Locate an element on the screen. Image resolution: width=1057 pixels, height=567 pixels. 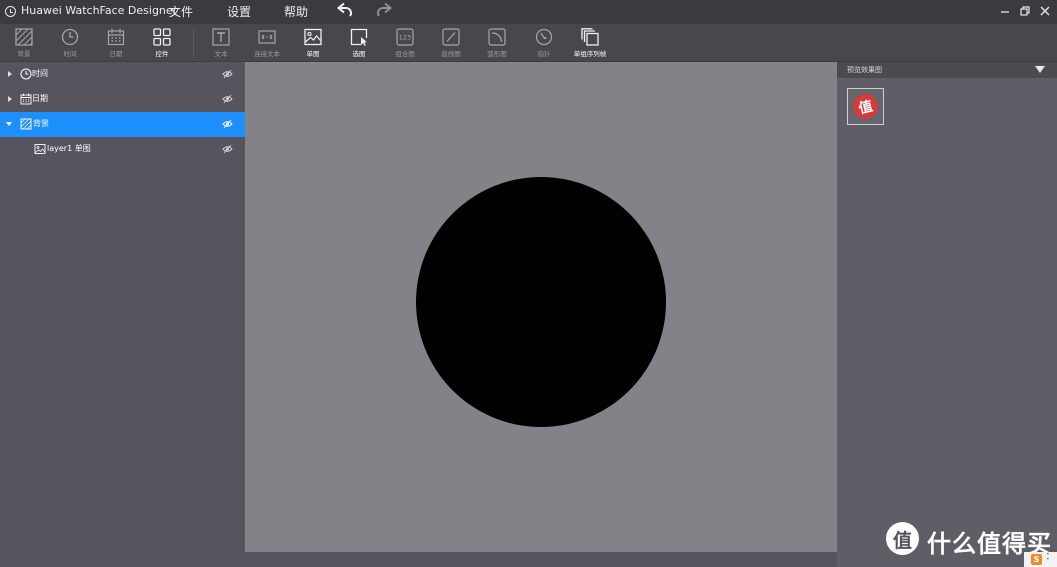
preview-thumbnail: 值 is located at coordinates (865, 106).